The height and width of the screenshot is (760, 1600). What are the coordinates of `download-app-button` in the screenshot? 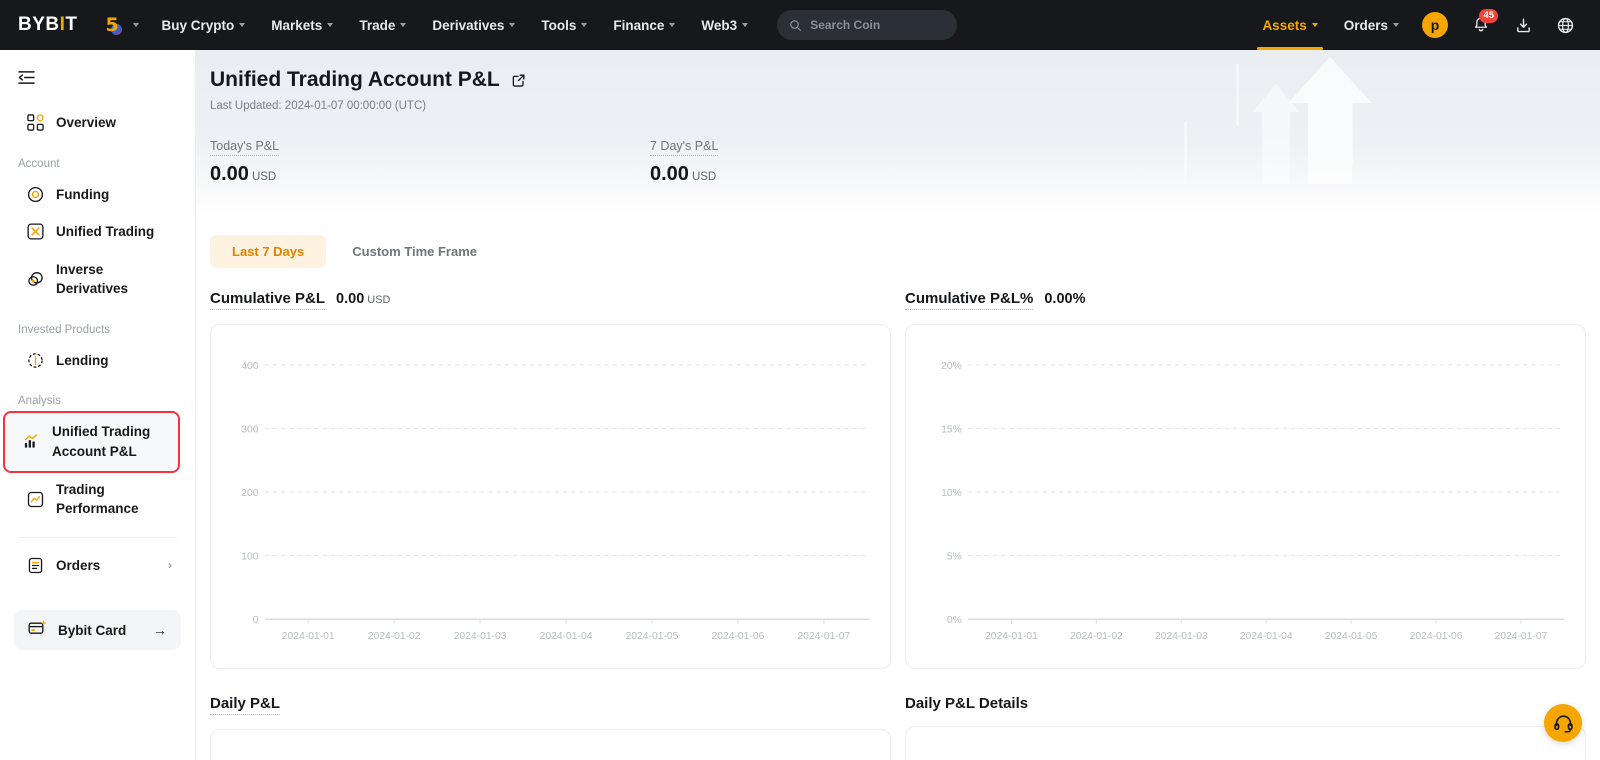 It's located at (1523, 25).